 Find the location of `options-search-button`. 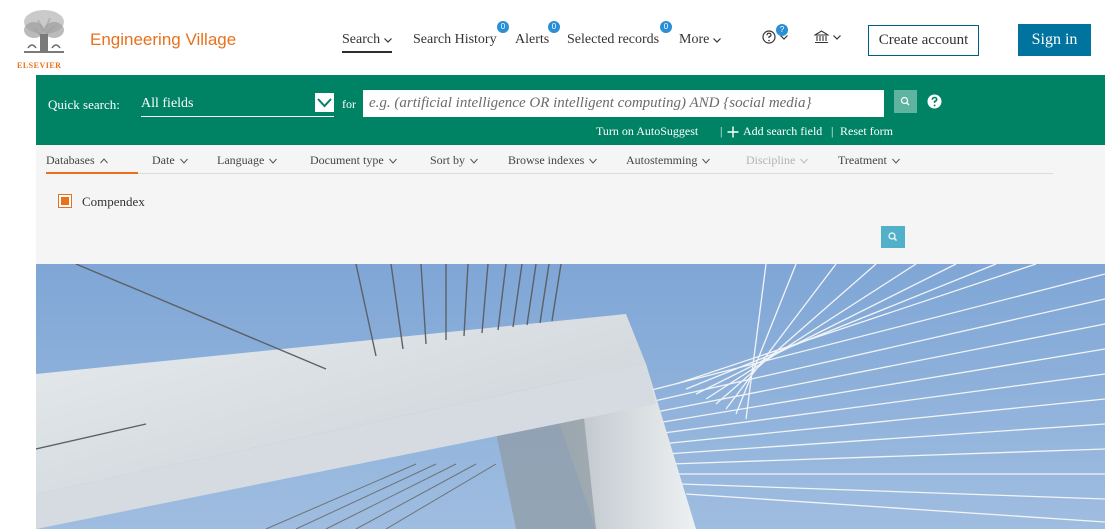

options-search-button is located at coordinates (893, 237).